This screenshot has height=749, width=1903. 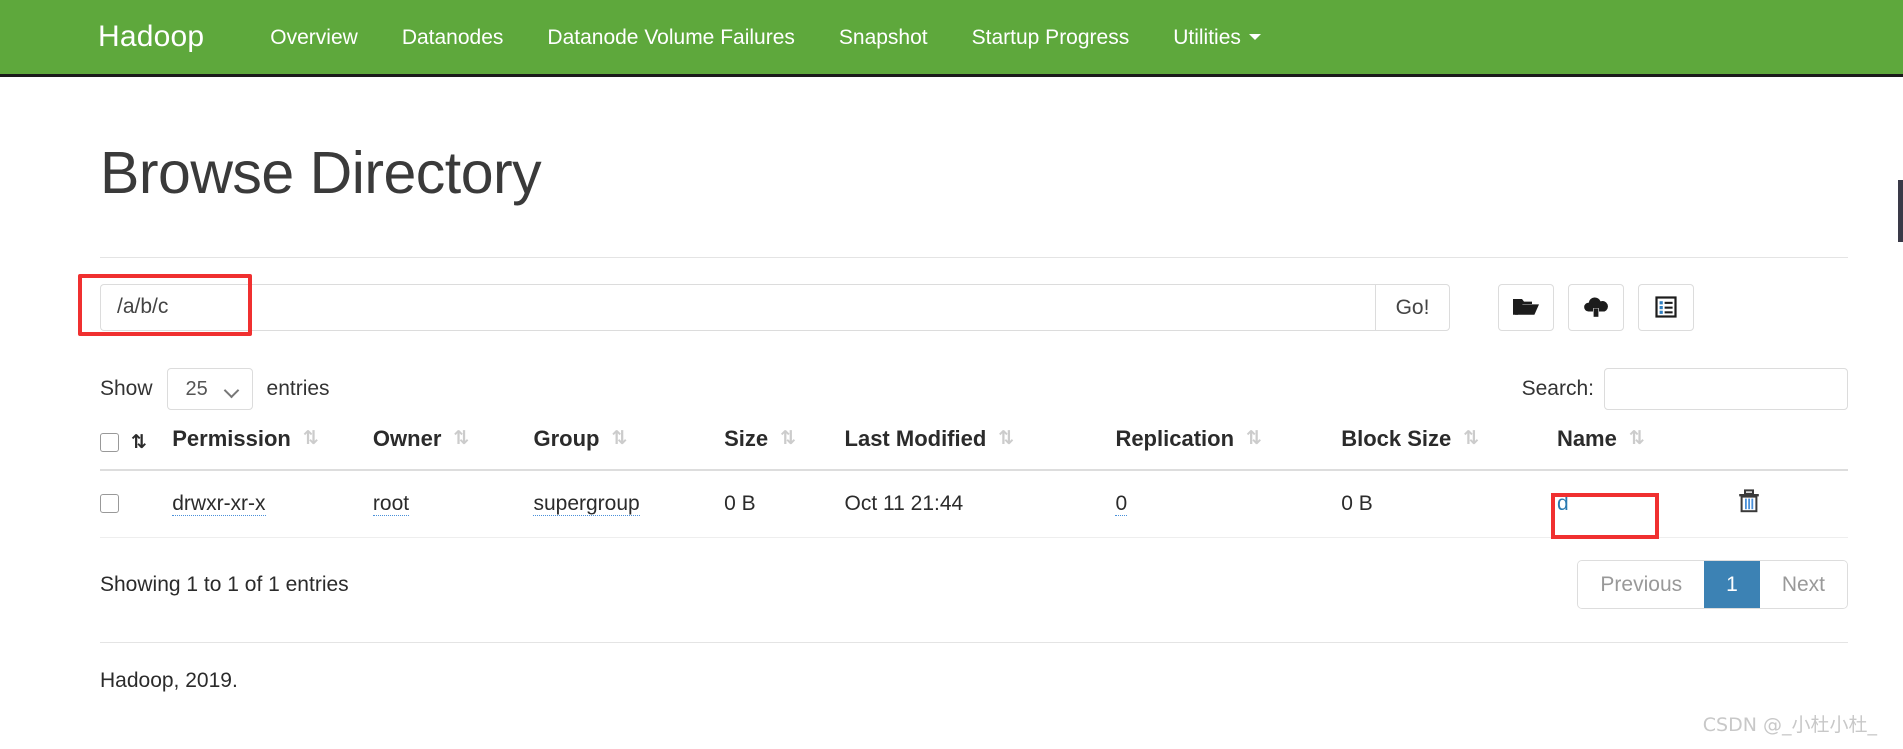 What do you see at coordinates (915, 438) in the screenshot?
I see `th-last-modified-label: Last Modified` at bounding box center [915, 438].